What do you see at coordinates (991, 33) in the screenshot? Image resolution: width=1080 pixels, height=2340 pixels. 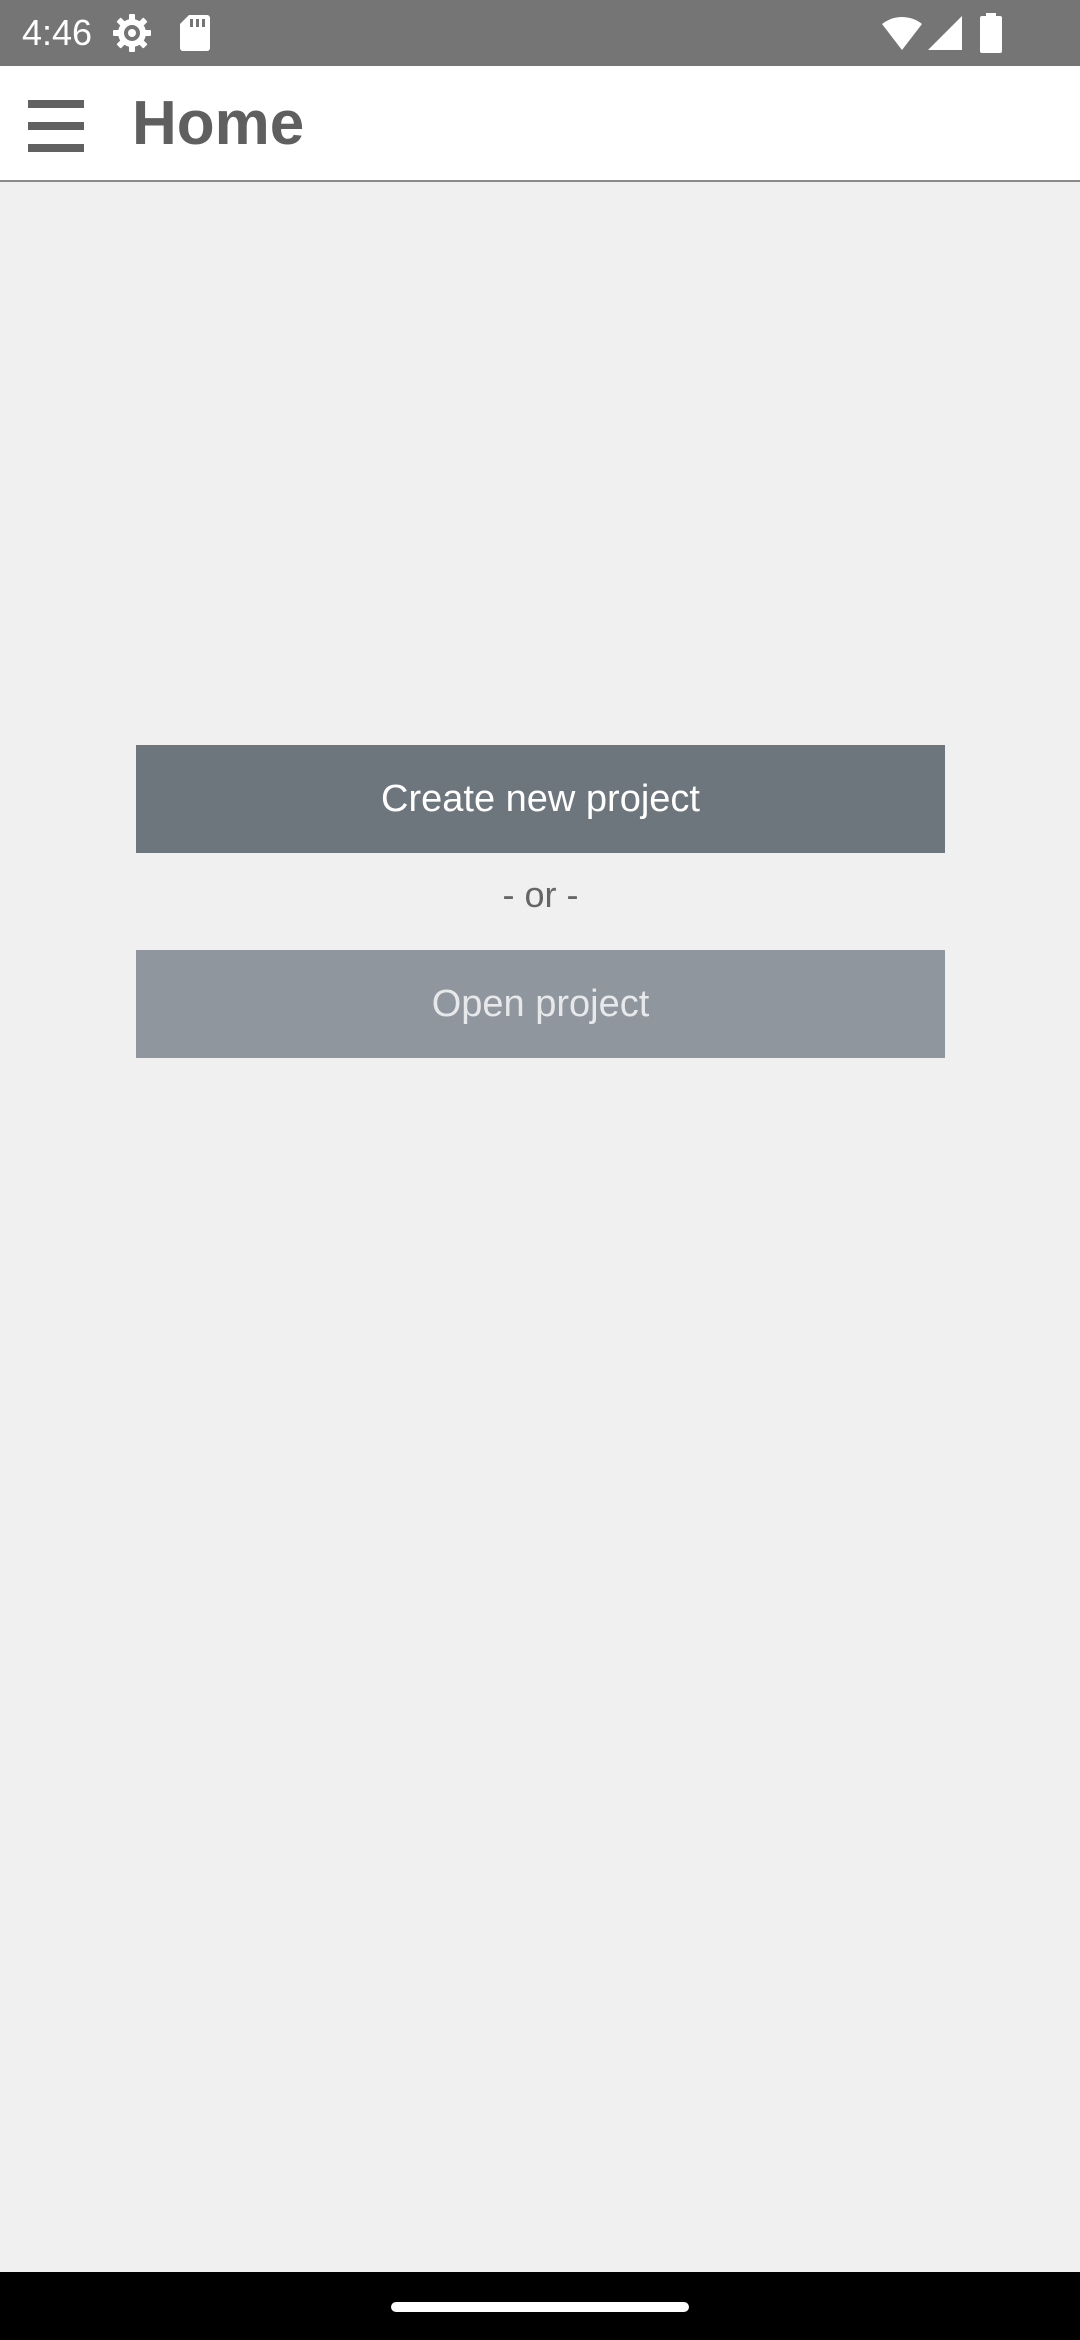 I see `battery-icon` at bounding box center [991, 33].